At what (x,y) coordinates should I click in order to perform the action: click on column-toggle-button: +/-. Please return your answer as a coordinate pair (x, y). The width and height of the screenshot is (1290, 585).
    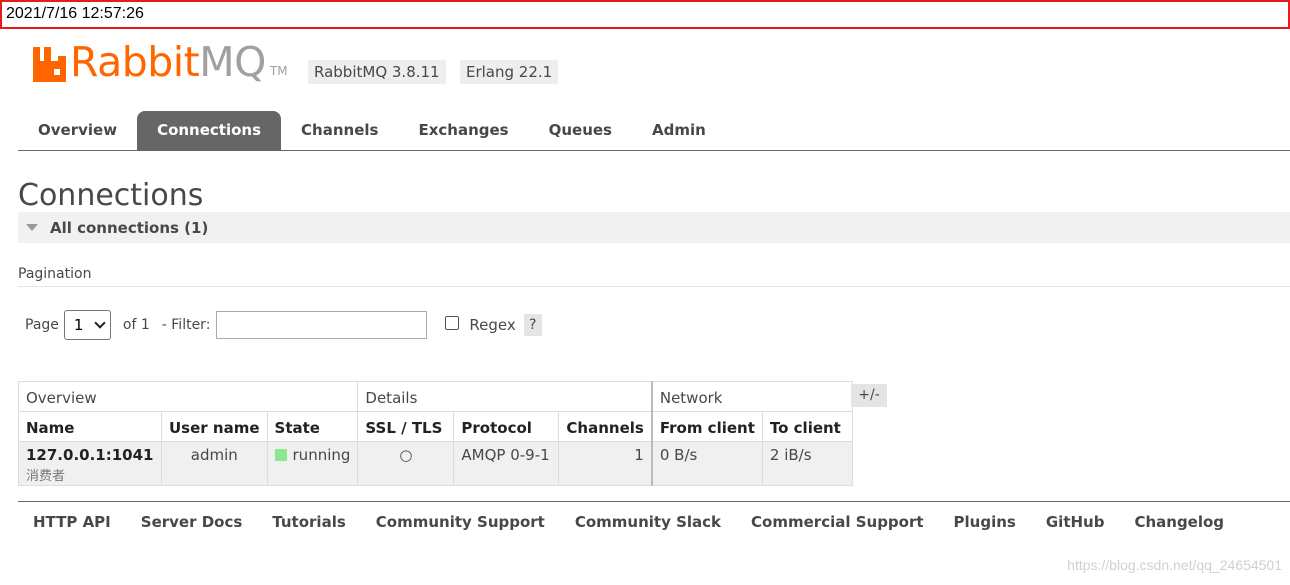
    Looking at the image, I should click on (869, 395).